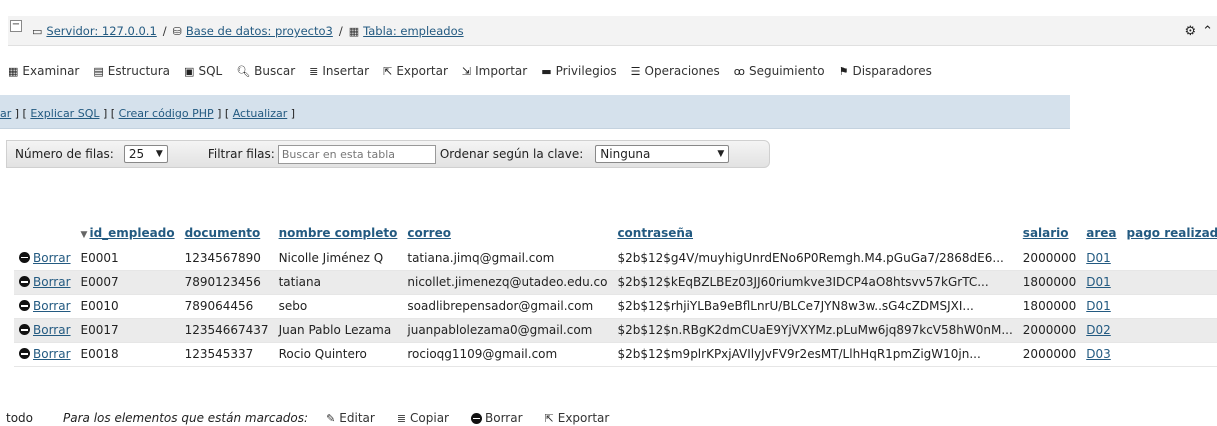 The image size is (1217, 426). I want to click on column-header-link: nombre completo, so click(338, 233).